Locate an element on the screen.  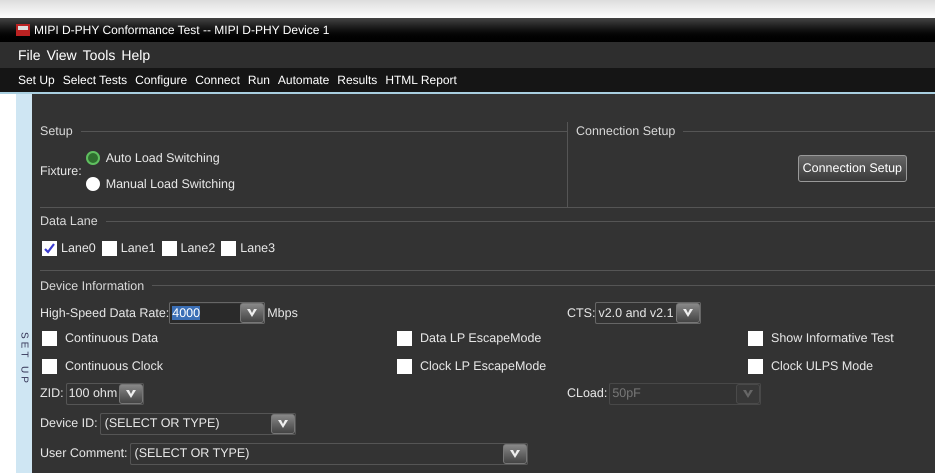
checkbox-label: Lane2 is located at coordinates (198, 248).